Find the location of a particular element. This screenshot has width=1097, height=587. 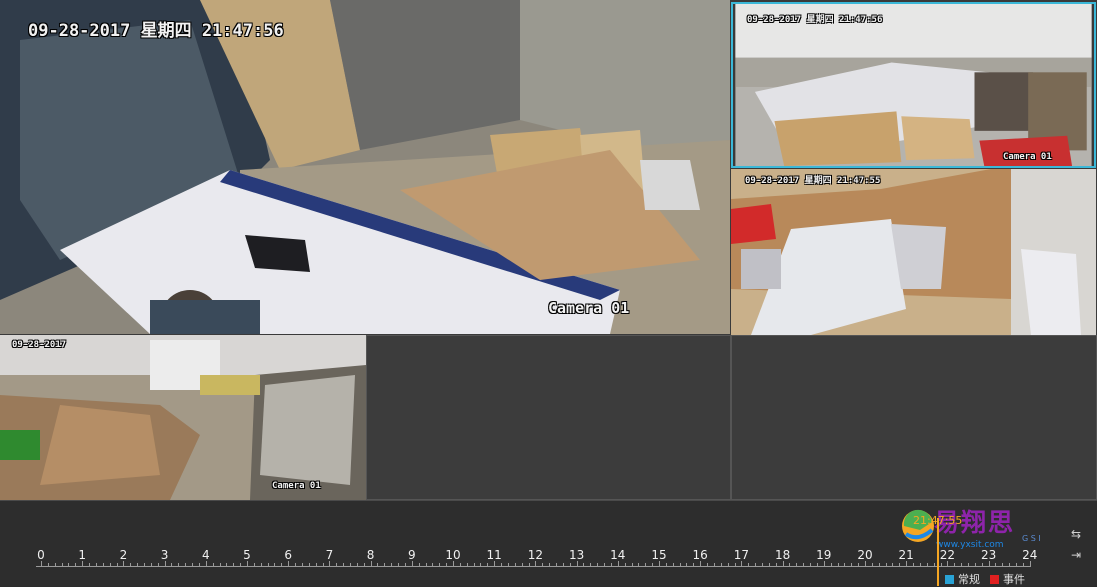

hour-label: 2 is located at coordinates (123, 555).